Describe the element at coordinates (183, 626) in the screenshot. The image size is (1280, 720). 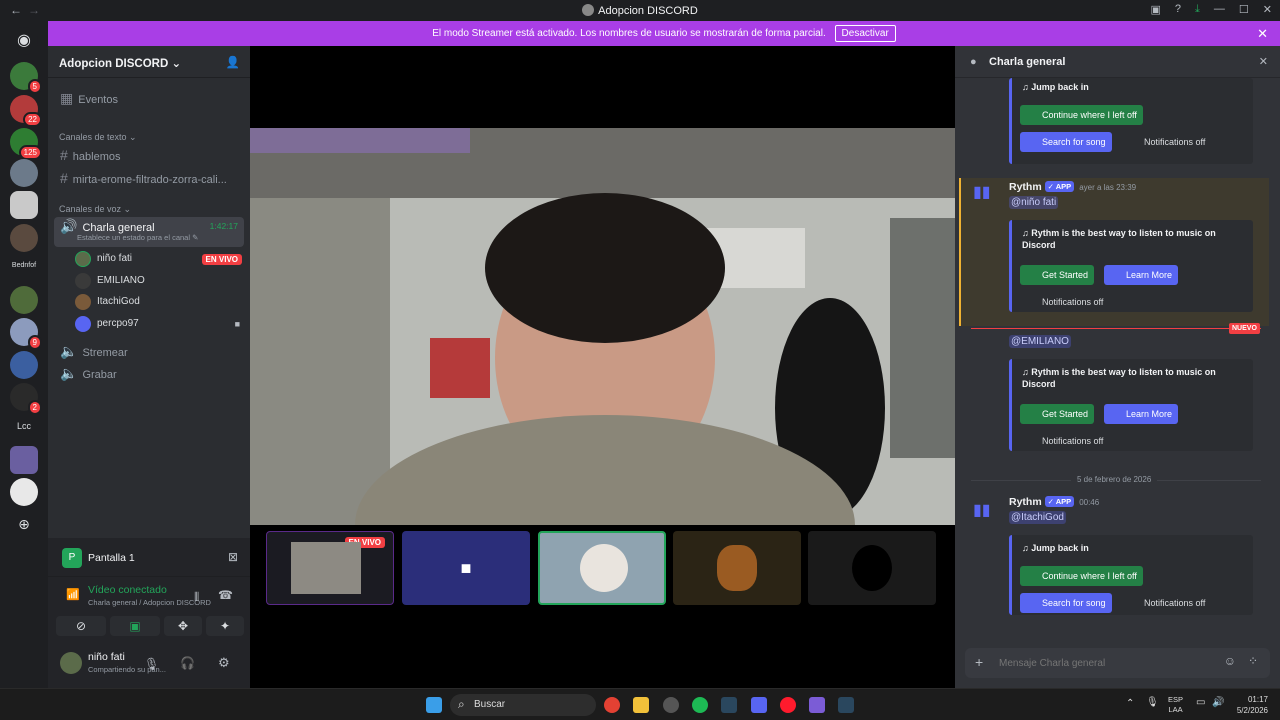
I see `activities-button: ✥` at that location.